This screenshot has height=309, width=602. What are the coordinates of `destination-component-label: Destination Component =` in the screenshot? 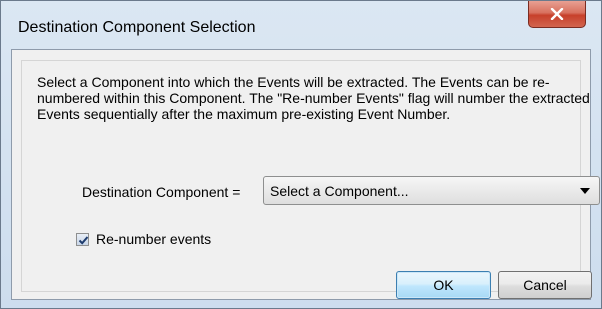 It's located at (161, 192).